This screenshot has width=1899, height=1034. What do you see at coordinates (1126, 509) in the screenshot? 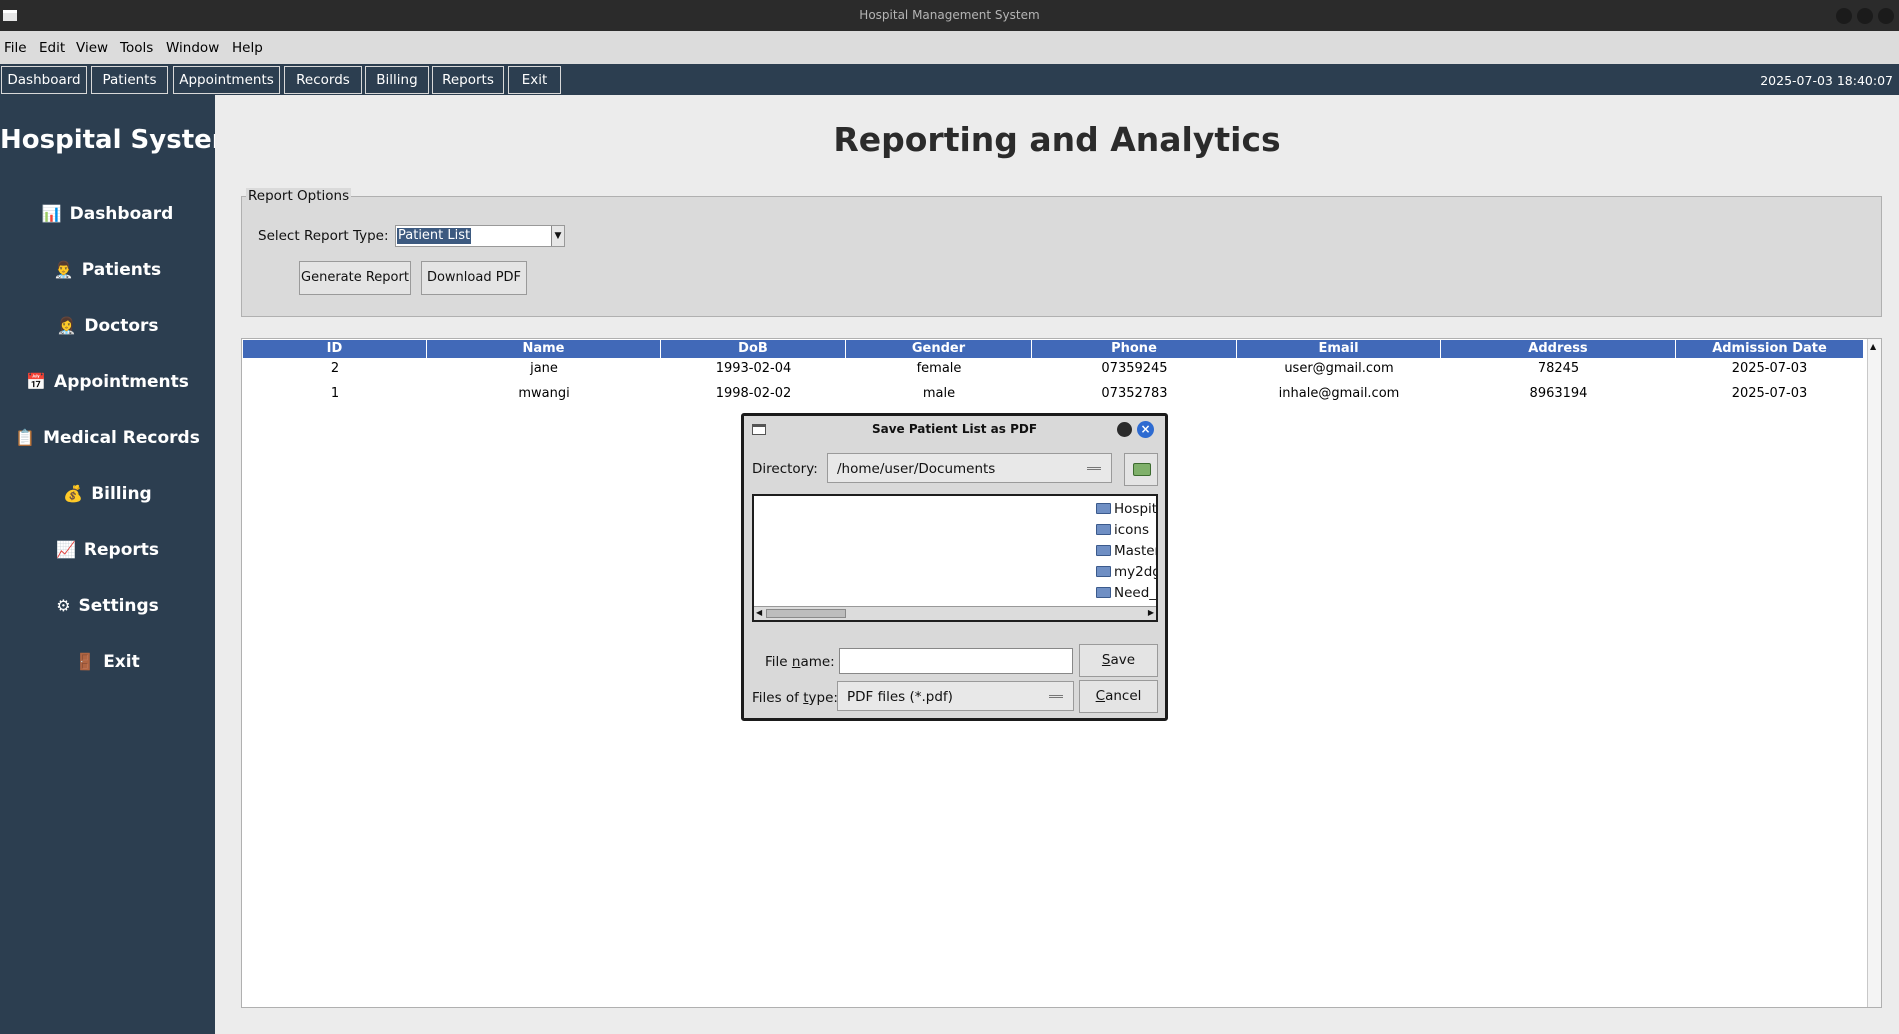
I see `folder-item: Hospita` at bounding box center [1126, 509].